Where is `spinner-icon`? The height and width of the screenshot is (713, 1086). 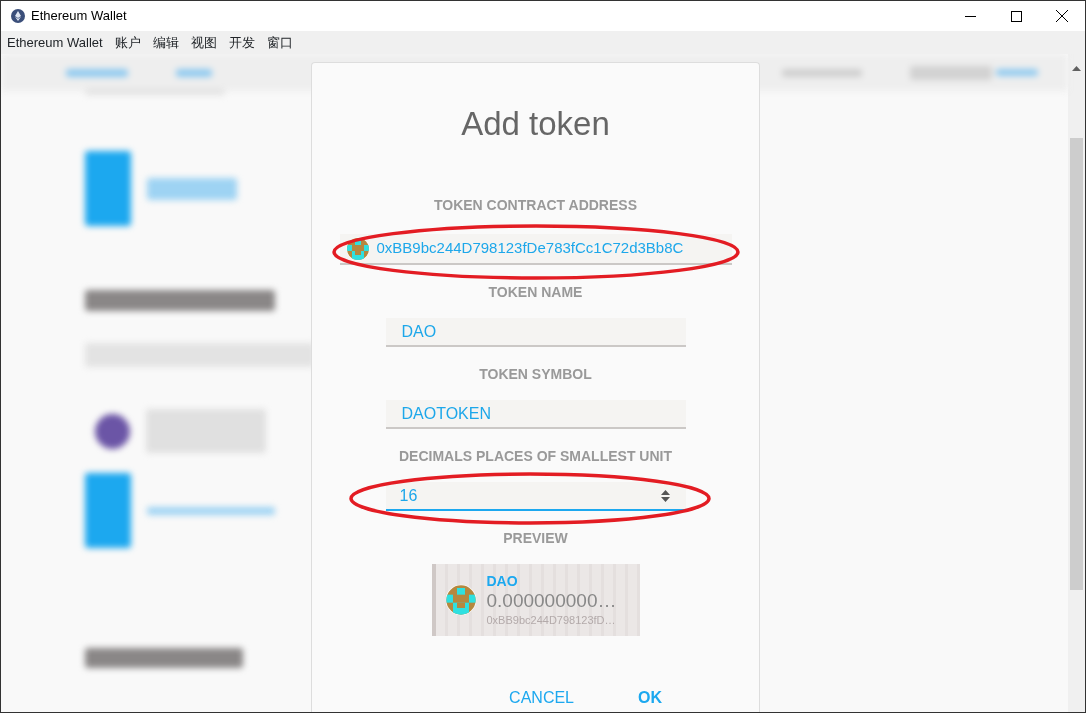
spinner-icon is located at coordinates (665, 495).